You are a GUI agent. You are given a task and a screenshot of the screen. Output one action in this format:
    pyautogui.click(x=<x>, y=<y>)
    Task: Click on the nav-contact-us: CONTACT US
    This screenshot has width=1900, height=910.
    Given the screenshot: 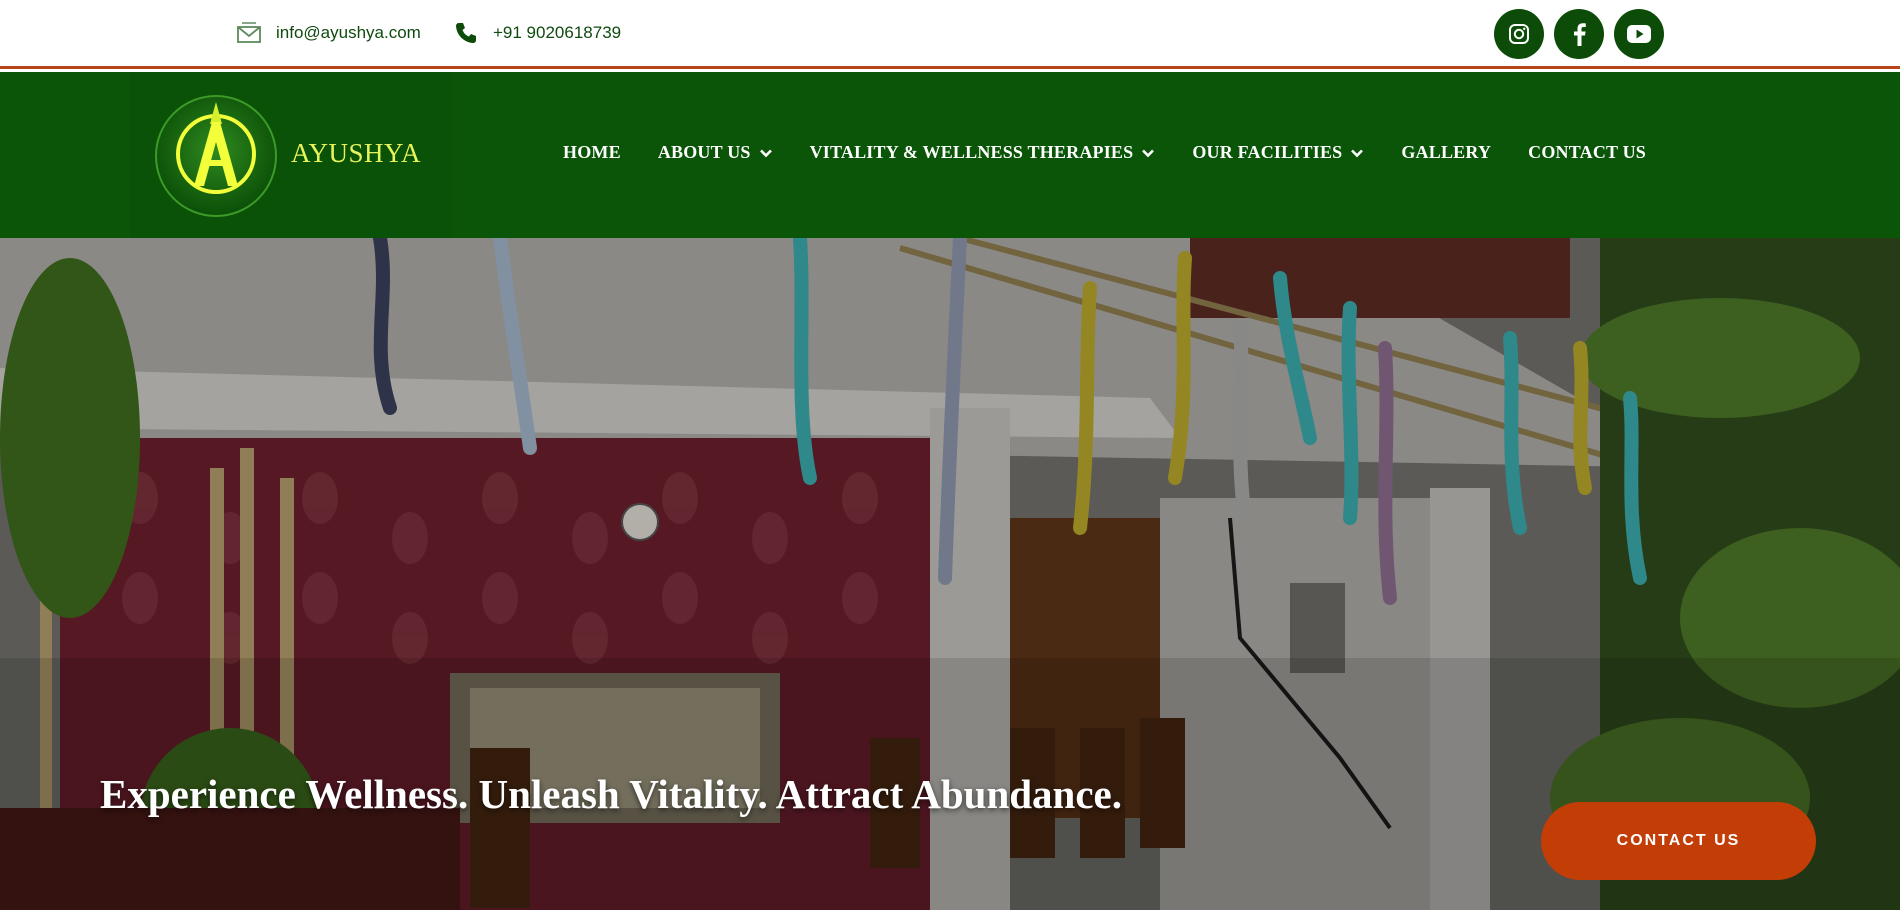 What is the action you would take?
    pyautogui.click(x=1587, y=152)
    